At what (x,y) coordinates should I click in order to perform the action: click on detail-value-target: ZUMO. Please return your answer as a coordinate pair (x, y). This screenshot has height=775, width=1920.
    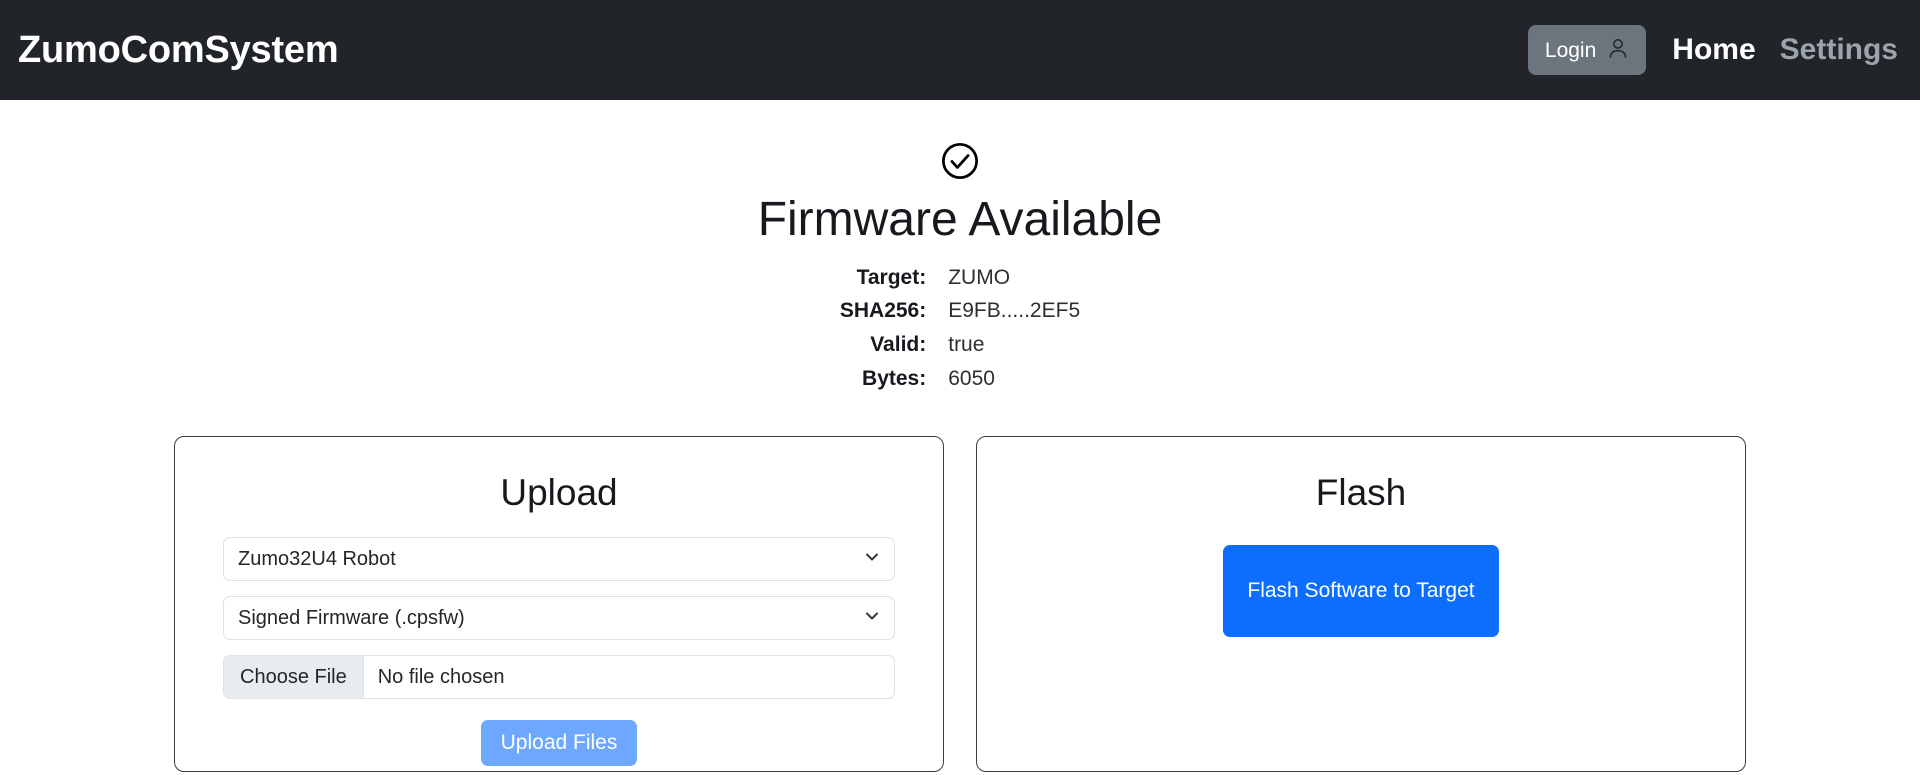
    Looking at the image, I should click on (979, 277).